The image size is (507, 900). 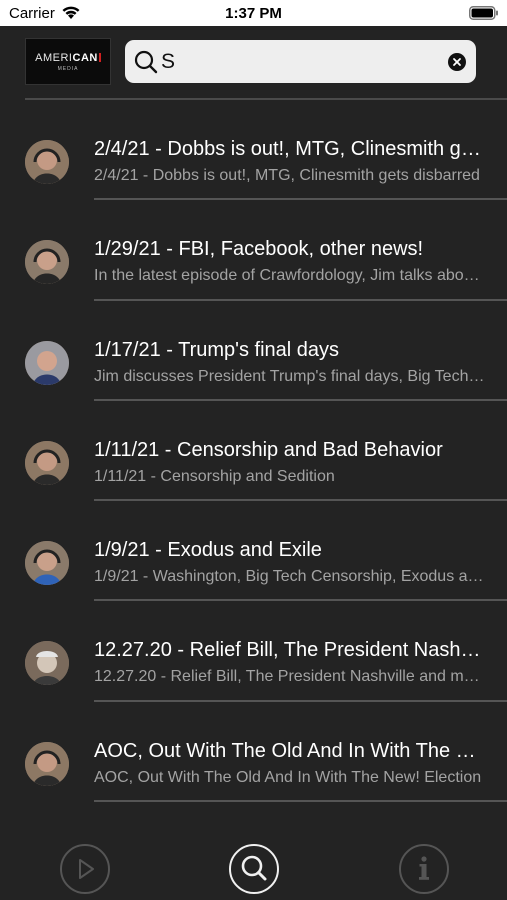 What do you see at coordinates (484, 15) in the screenshot?
I see `battery-icon` at bounding box center [484, 15].